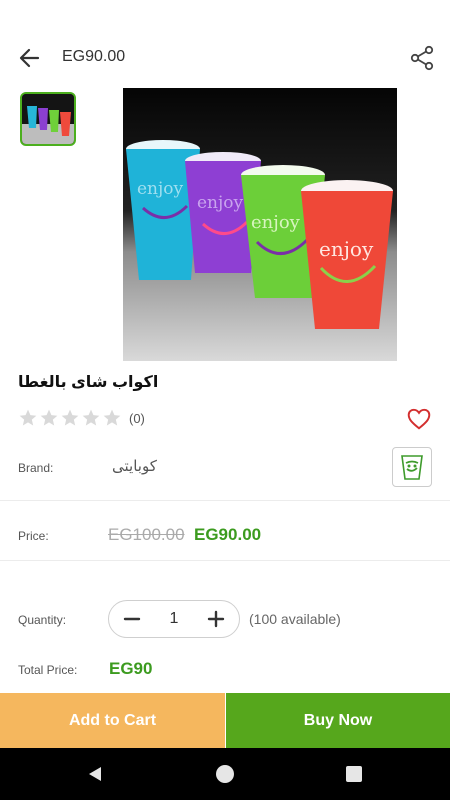 The image size is (450, 800). What do you see at coordinates (132, 619) in the screenshot?
I see `minus-icon` at bounding box center [132, 619].